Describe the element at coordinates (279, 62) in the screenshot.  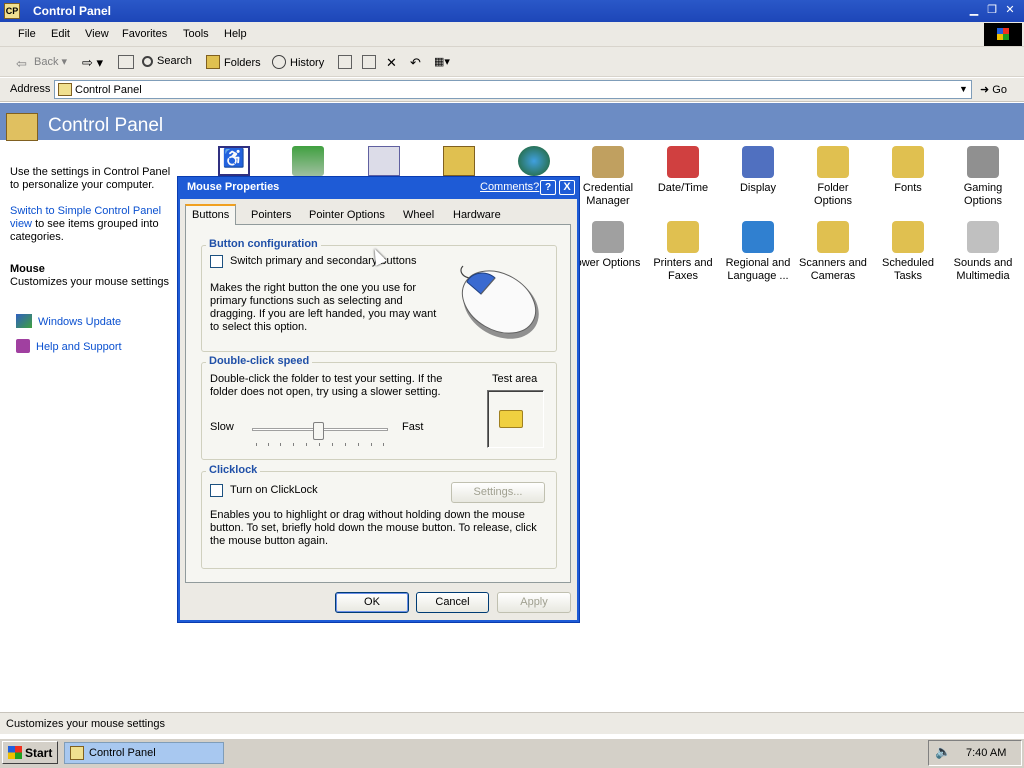
I see `history-icon` at that location.